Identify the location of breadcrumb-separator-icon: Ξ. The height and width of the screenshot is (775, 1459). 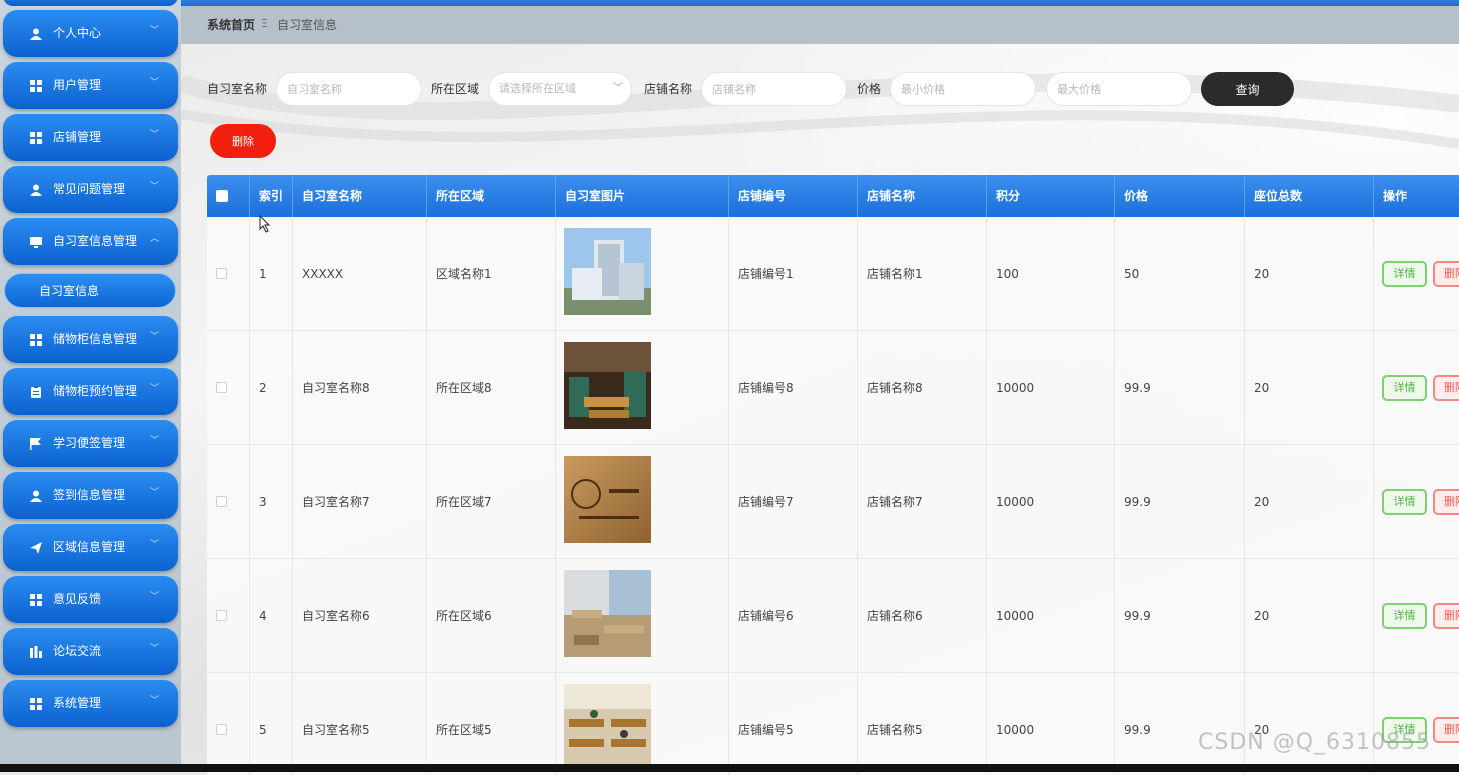
(264, 23).